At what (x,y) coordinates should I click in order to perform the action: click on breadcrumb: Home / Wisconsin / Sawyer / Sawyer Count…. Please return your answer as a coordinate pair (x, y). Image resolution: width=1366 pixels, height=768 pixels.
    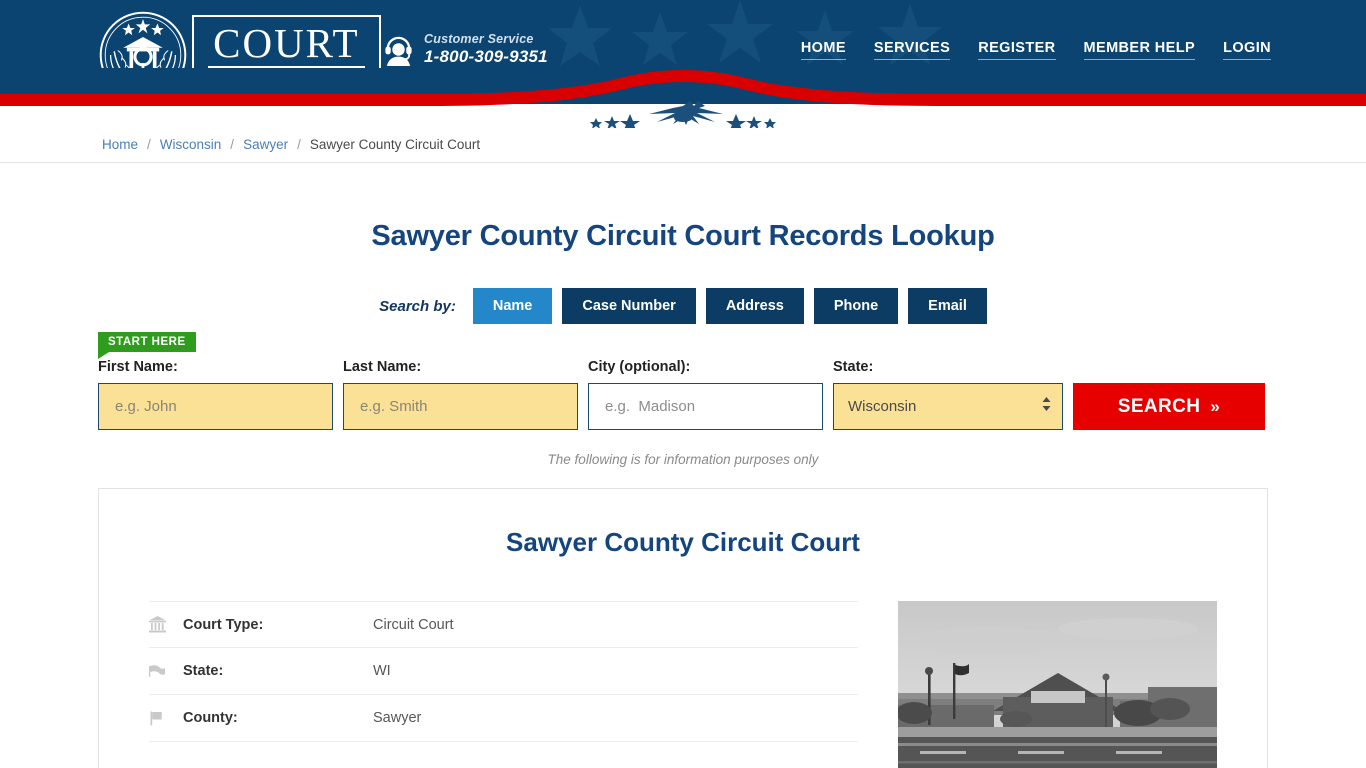
    Looking at the image, I should click on (240, 144).